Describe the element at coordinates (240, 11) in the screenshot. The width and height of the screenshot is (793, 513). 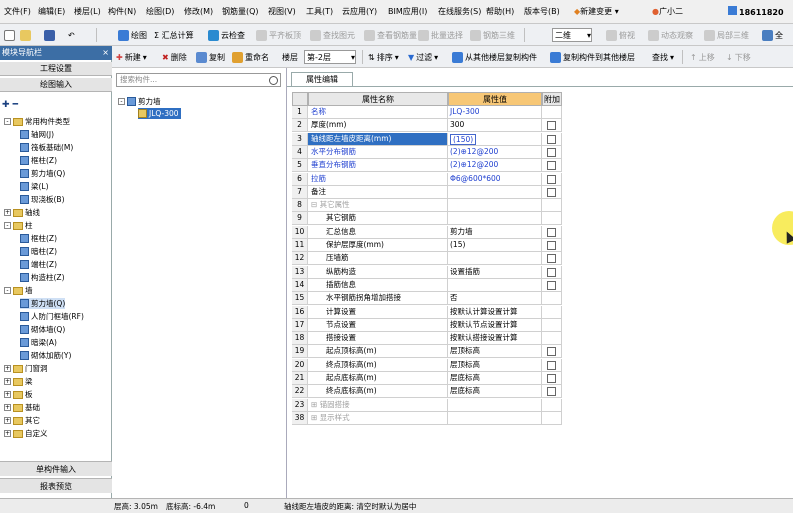
I see `menu-6: 钢筋量(Q)` at that location.